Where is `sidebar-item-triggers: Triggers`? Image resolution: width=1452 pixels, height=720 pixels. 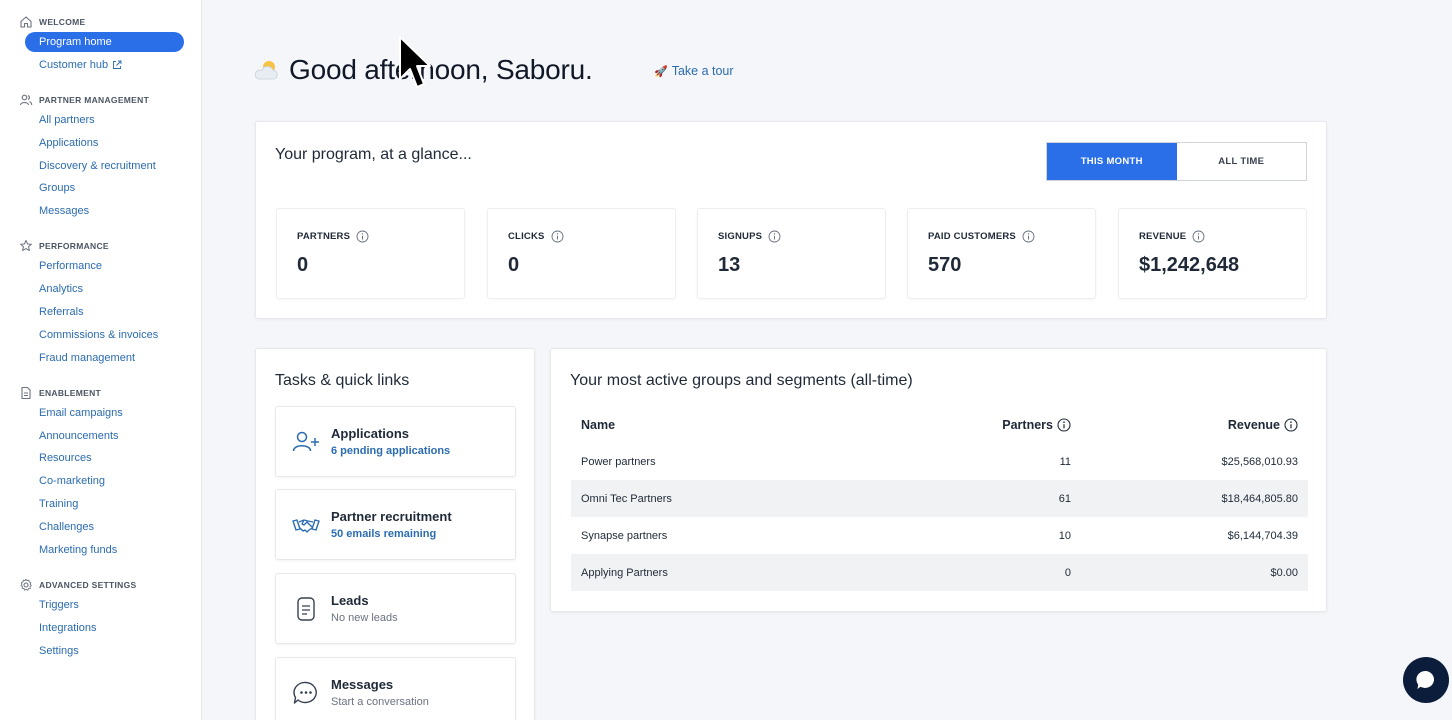
sidebar-item-triggers: Triggers is located at coordinates (104, 605).